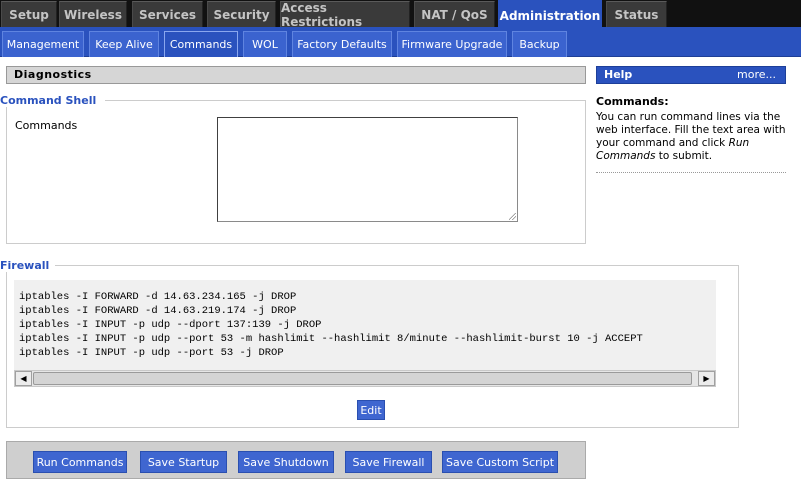 Image resolution: width=801 pixels, height=490 pixels. Describe the element at coordinates (296, 75) in the screenshot. I see `section-title: Diagnostics` at that location.